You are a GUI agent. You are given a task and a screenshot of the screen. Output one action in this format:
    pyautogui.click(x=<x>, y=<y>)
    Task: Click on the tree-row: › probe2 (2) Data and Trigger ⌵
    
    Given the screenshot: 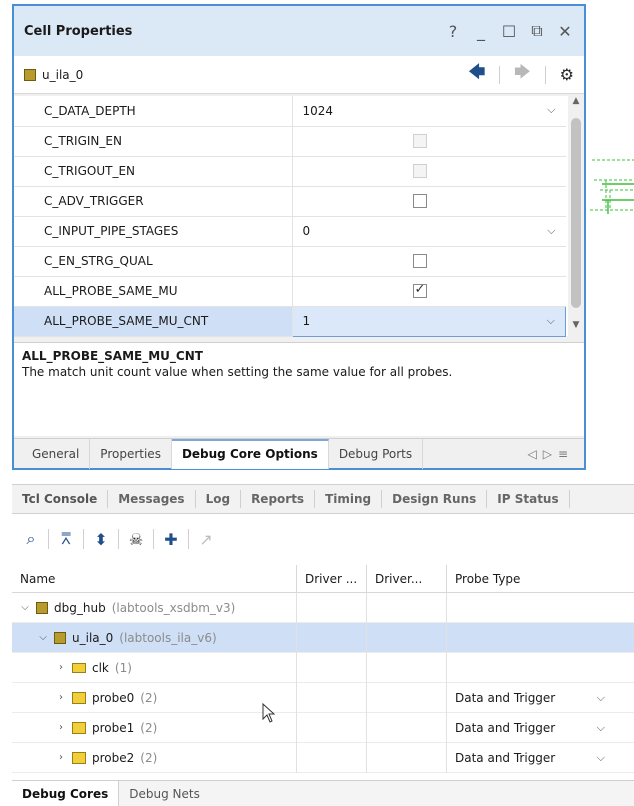 What is the action you would take?
    pyautogui.click(x=323, y=757)
    